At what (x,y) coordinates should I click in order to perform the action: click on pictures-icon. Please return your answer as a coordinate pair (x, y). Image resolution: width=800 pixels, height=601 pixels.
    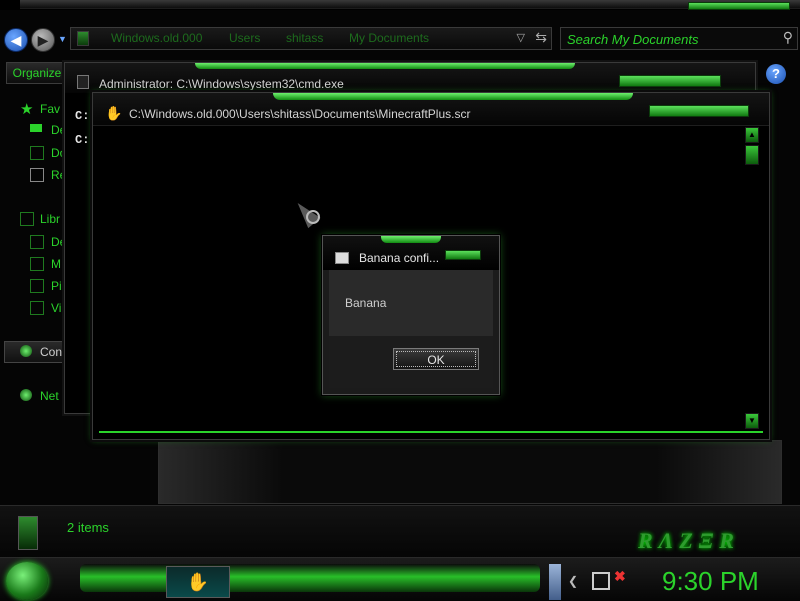
    Looking at the image, I should click on (37, 286).